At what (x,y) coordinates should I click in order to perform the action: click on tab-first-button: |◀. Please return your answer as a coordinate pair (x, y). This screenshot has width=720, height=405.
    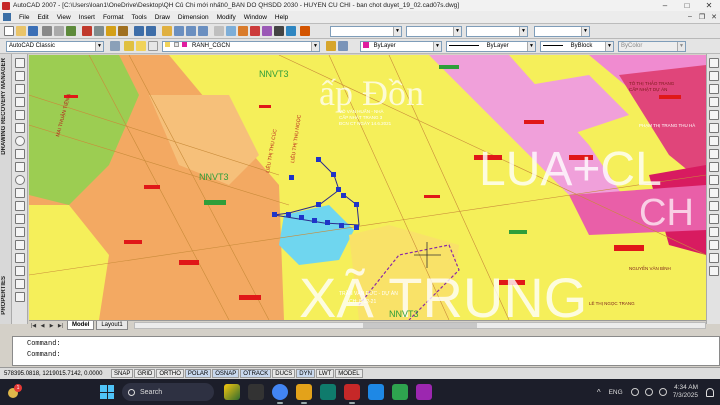
    Looking at the image, I should click on (33, 326).